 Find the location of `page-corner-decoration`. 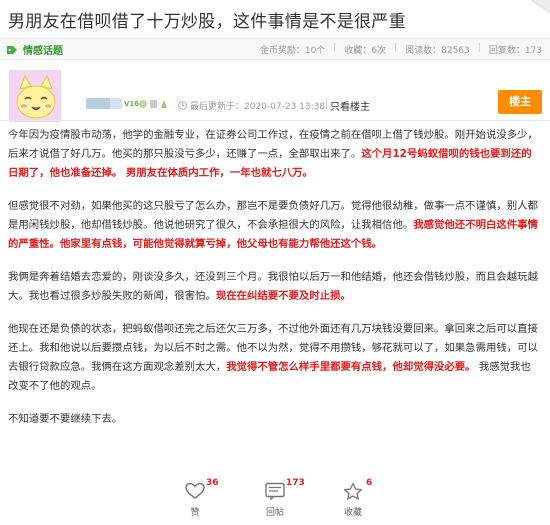

page-corner-decoration is located at coordinates (540, 7).